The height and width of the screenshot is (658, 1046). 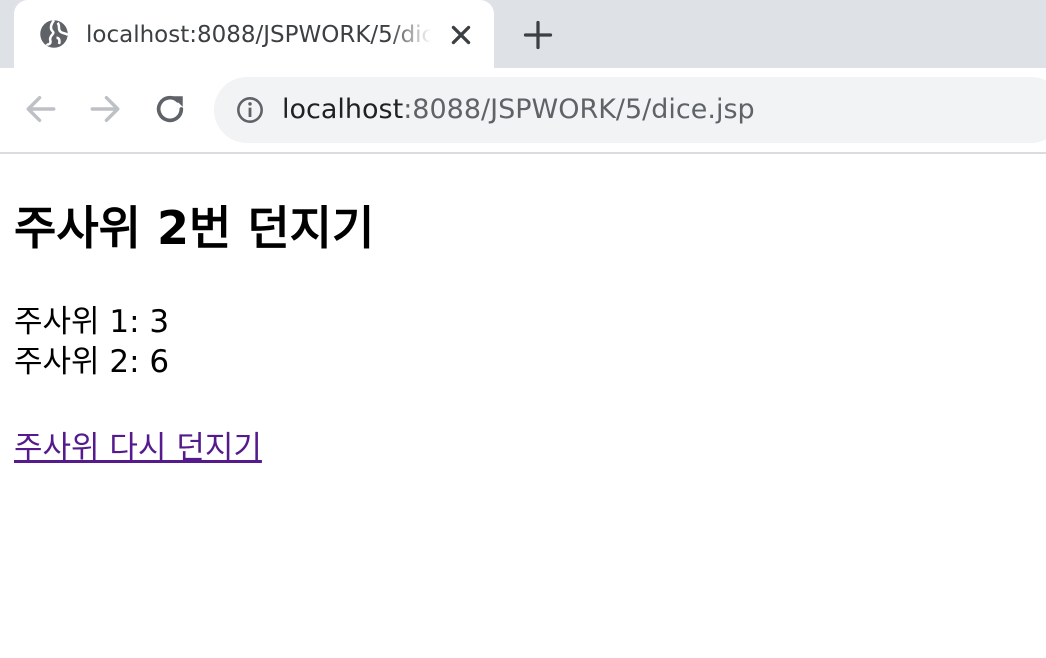 I want to click on forward-button, so click(x=105, y=109).